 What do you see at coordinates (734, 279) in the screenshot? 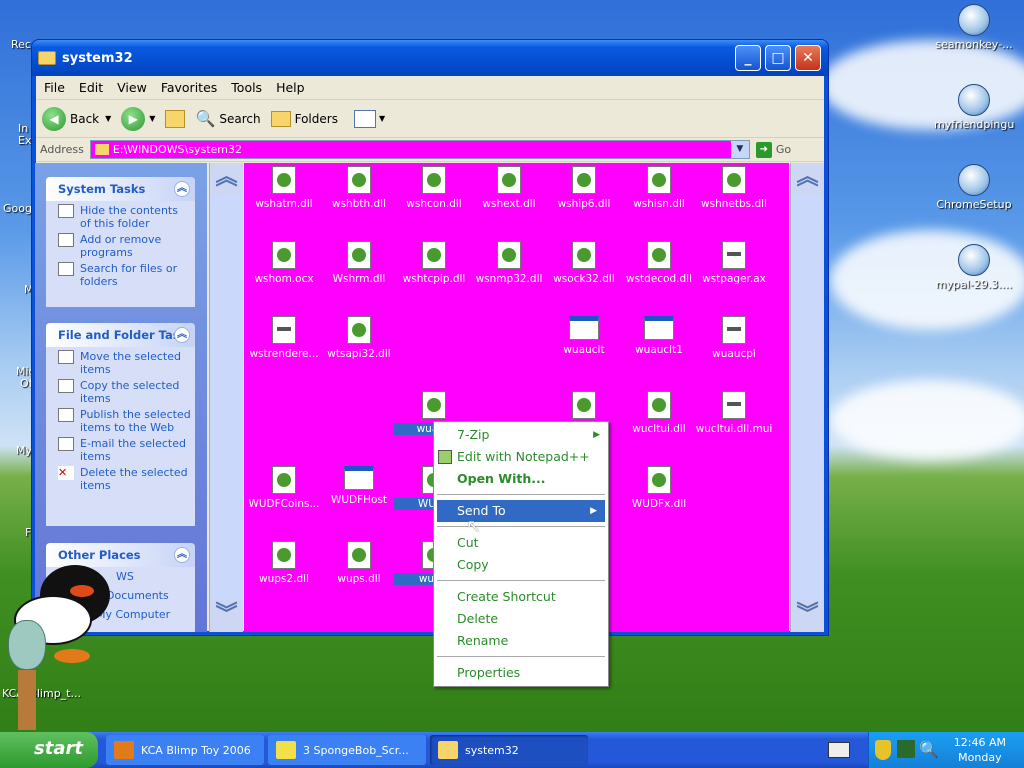
I see `file-label: wstpager.ax` at bounding box center [734, 279].